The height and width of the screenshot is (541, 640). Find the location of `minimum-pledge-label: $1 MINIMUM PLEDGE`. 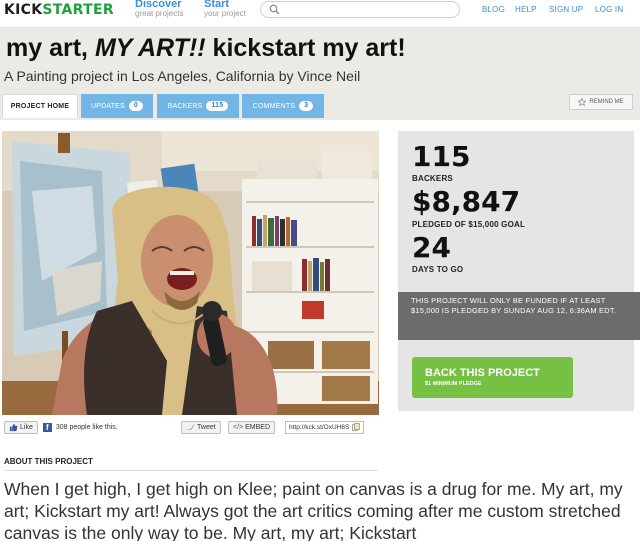

minimum-pledge-label: $1 MINIMUM PLEDGE is located at coordinates (453, 384).